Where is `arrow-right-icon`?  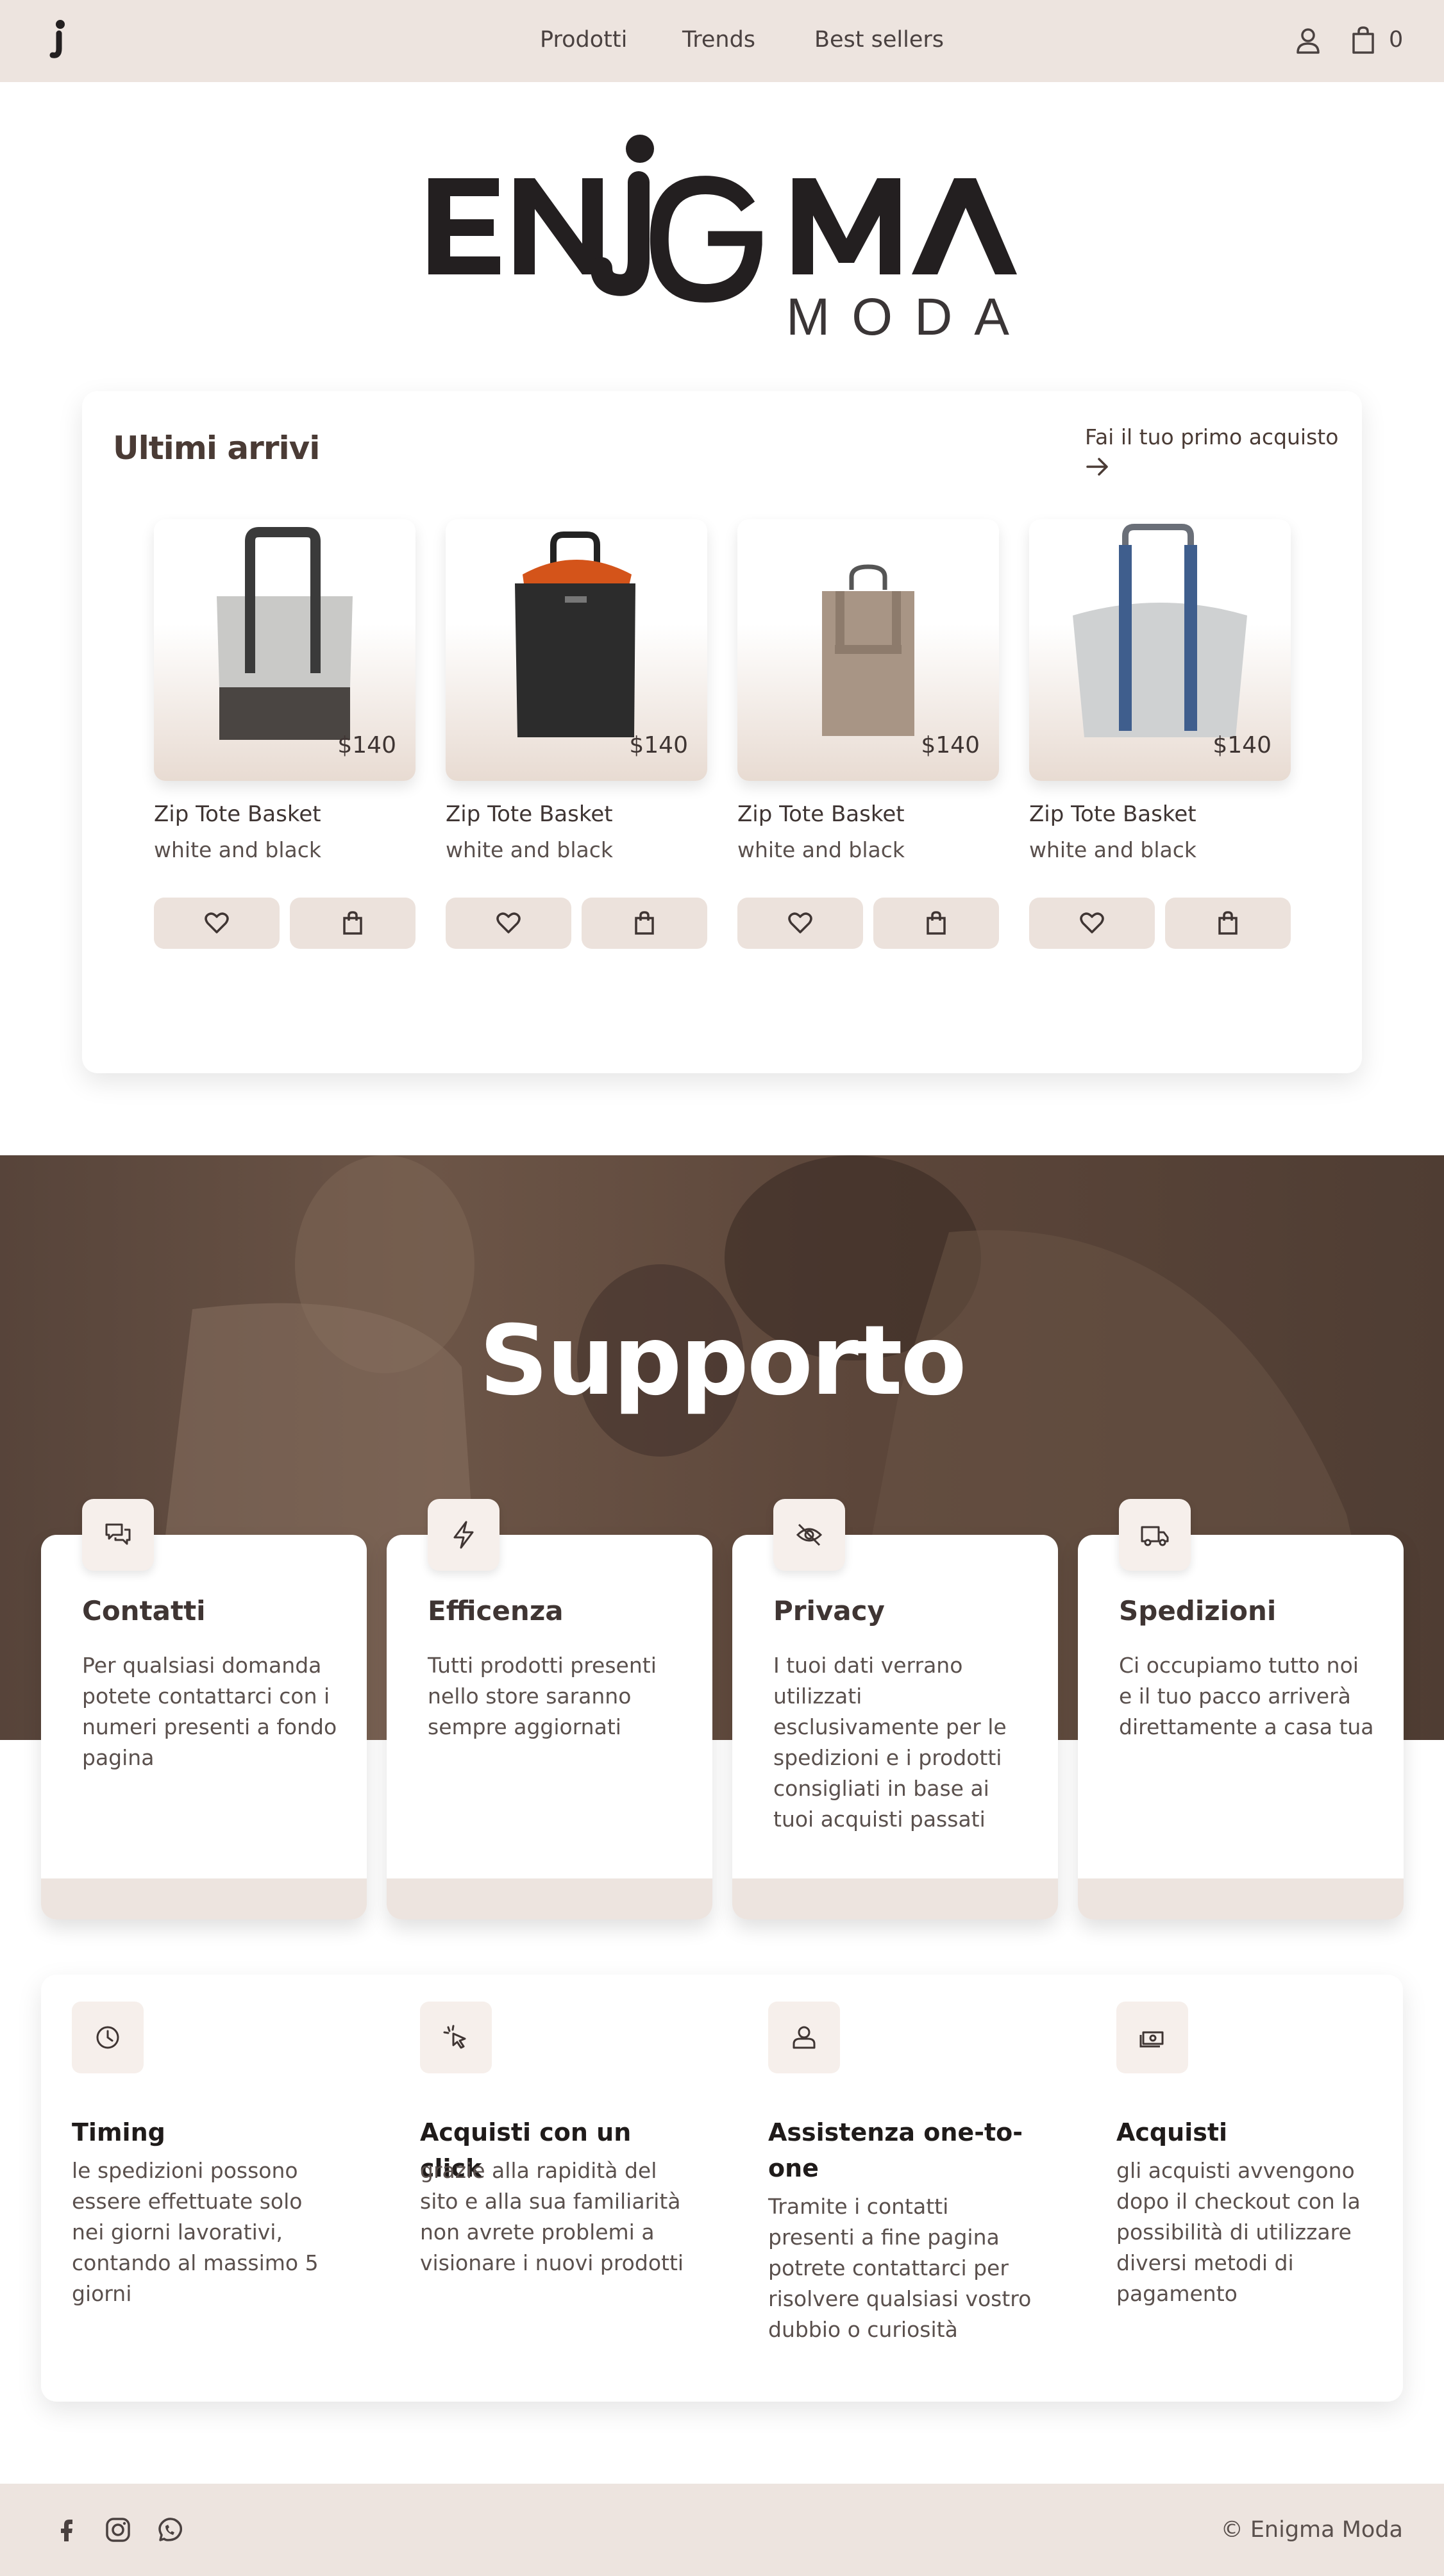
arrow-right-icon is located at coordinates (1098, 466).